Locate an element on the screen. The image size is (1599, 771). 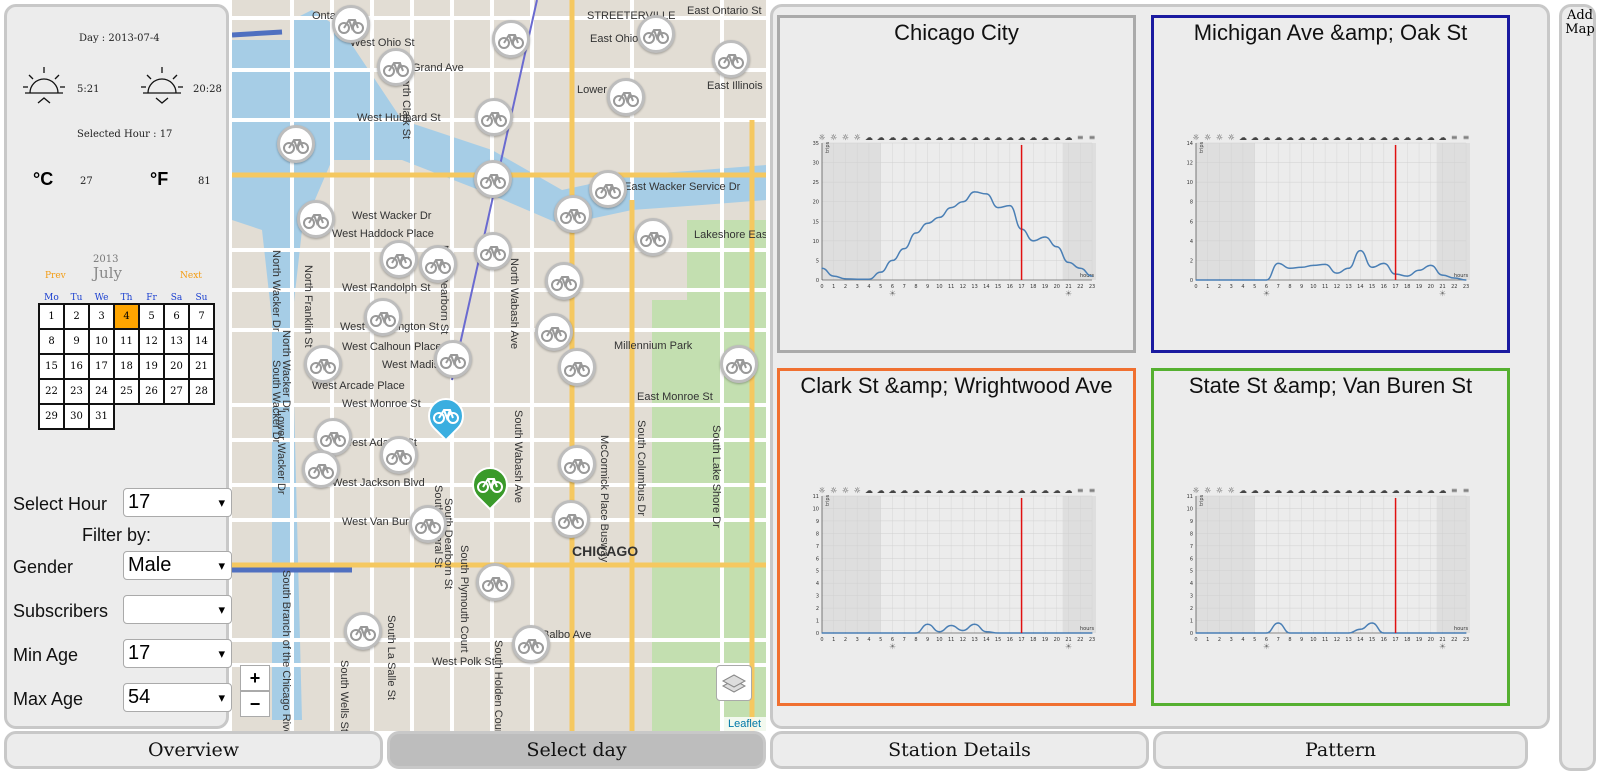
calendar-next: Next is located at coordinates (191, 276).